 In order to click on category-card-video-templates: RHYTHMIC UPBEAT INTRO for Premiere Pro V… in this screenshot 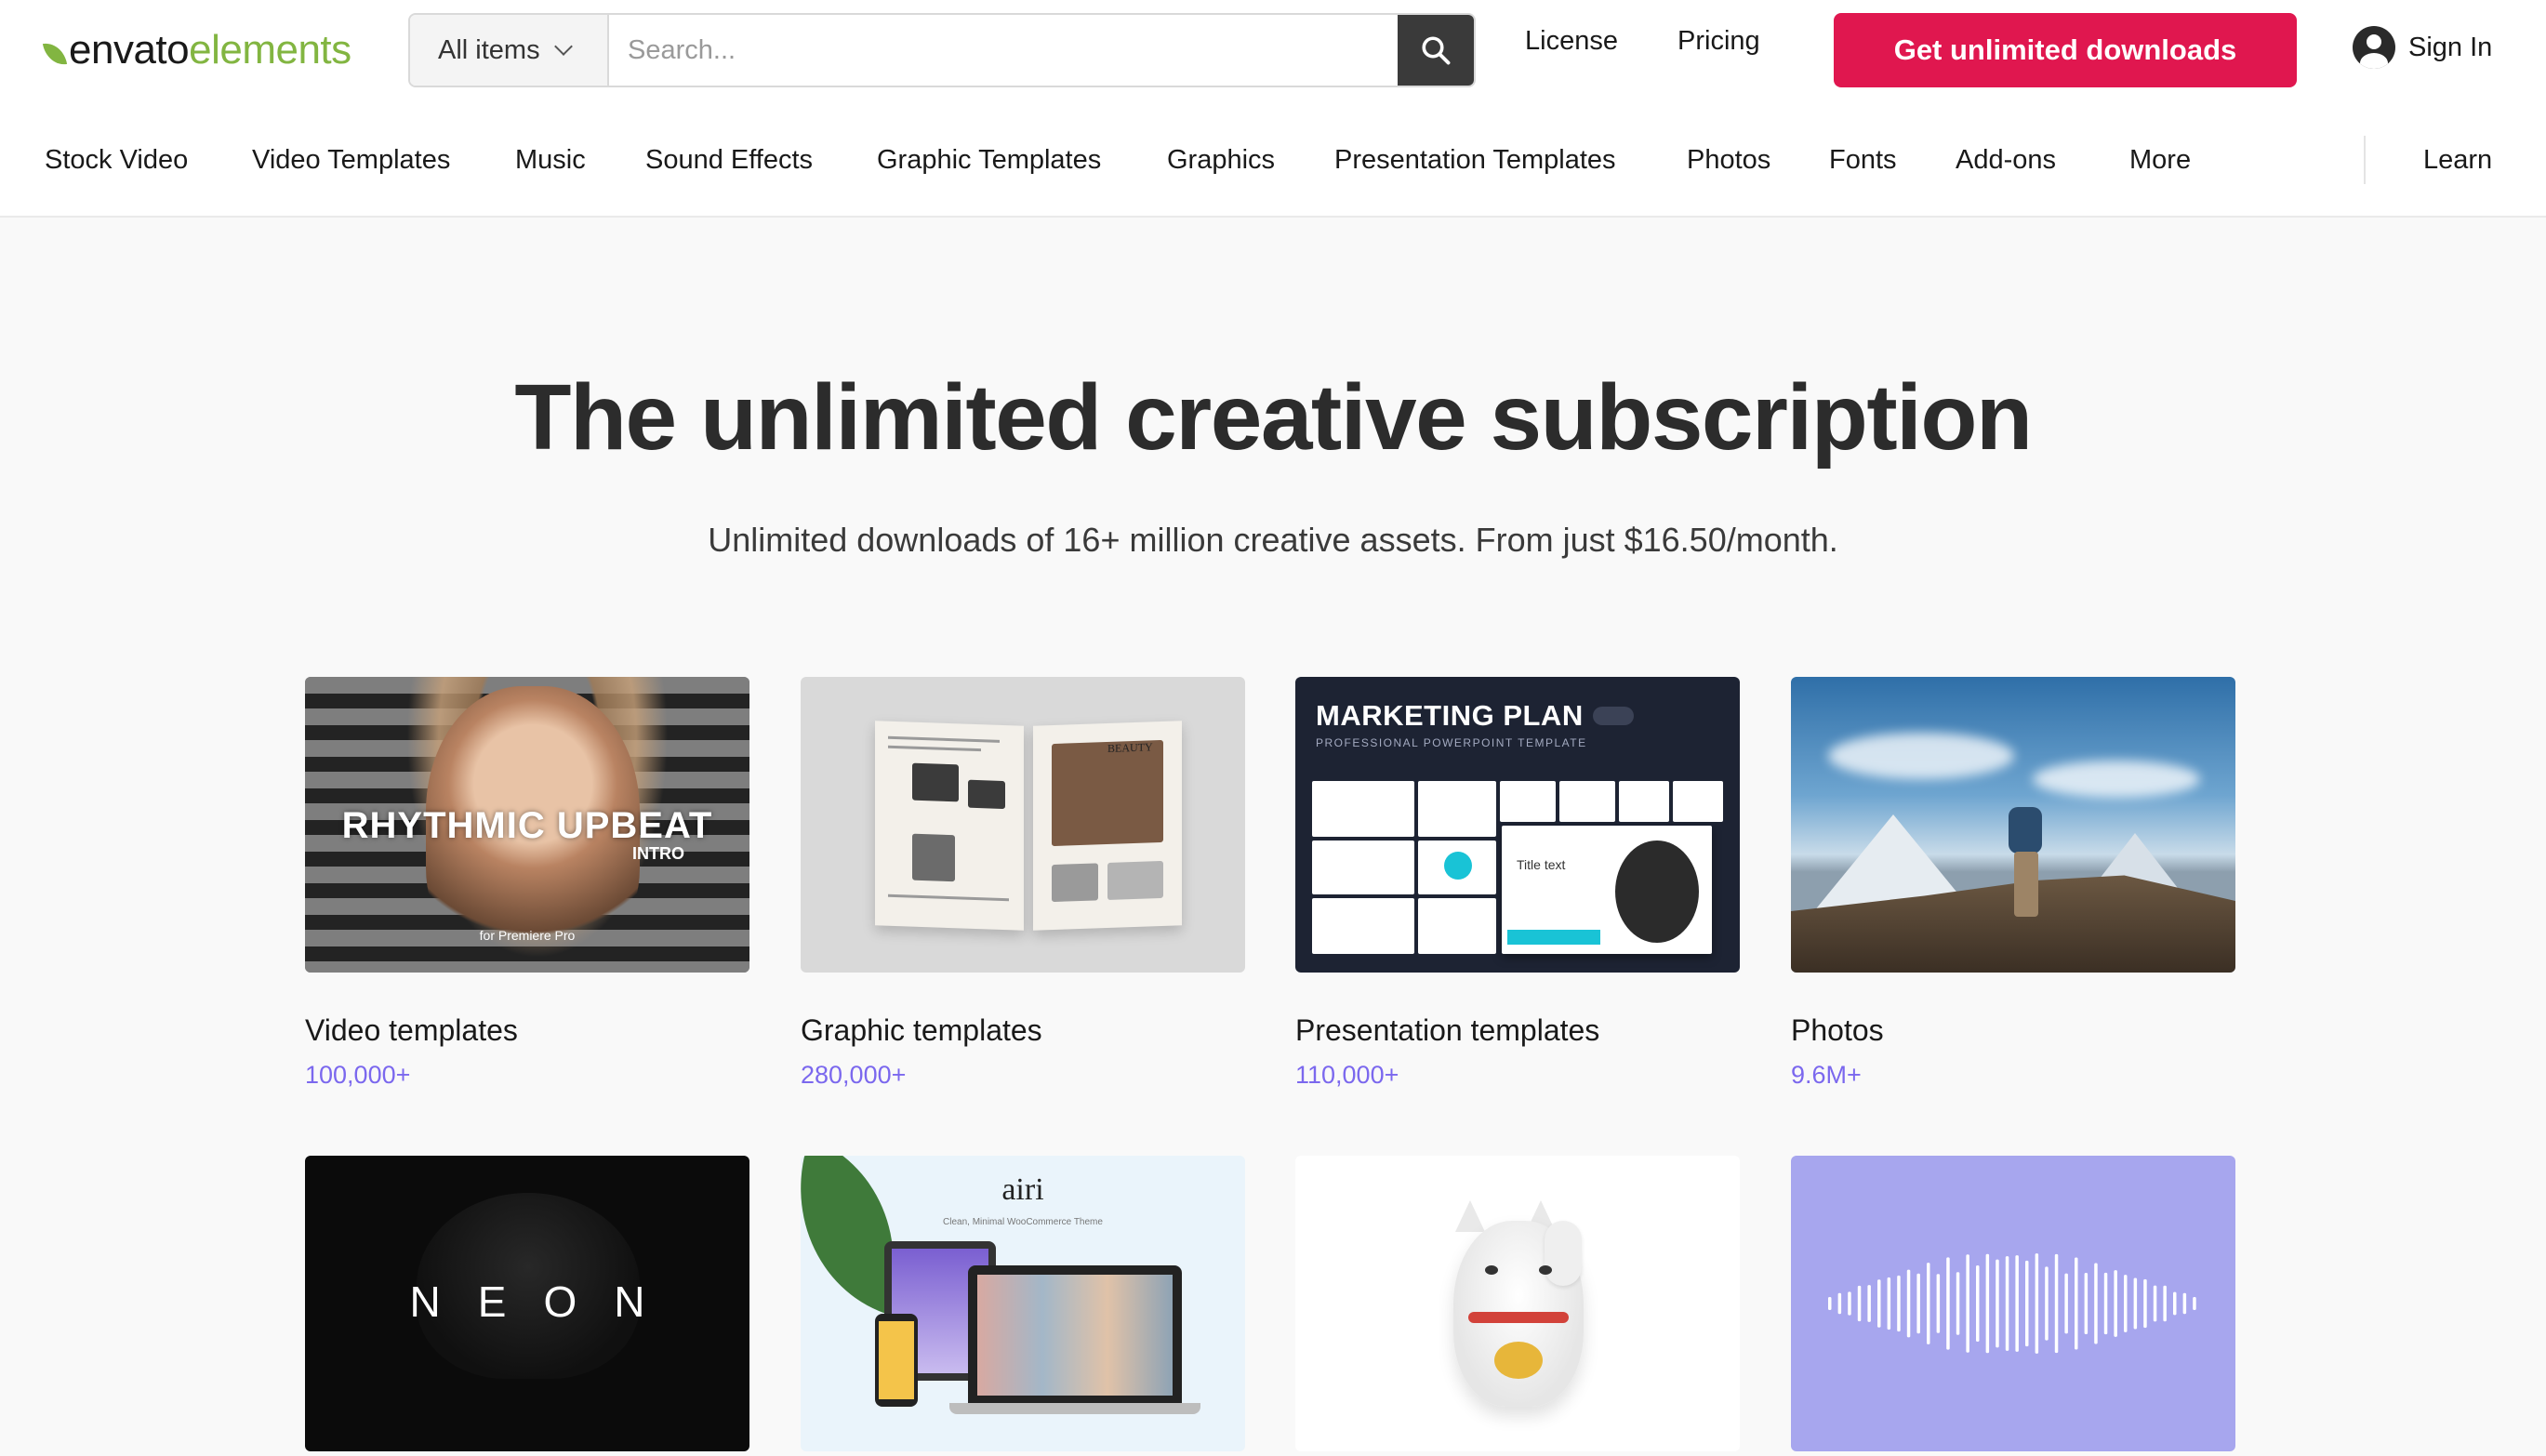, I will do `click(527, 883)`.